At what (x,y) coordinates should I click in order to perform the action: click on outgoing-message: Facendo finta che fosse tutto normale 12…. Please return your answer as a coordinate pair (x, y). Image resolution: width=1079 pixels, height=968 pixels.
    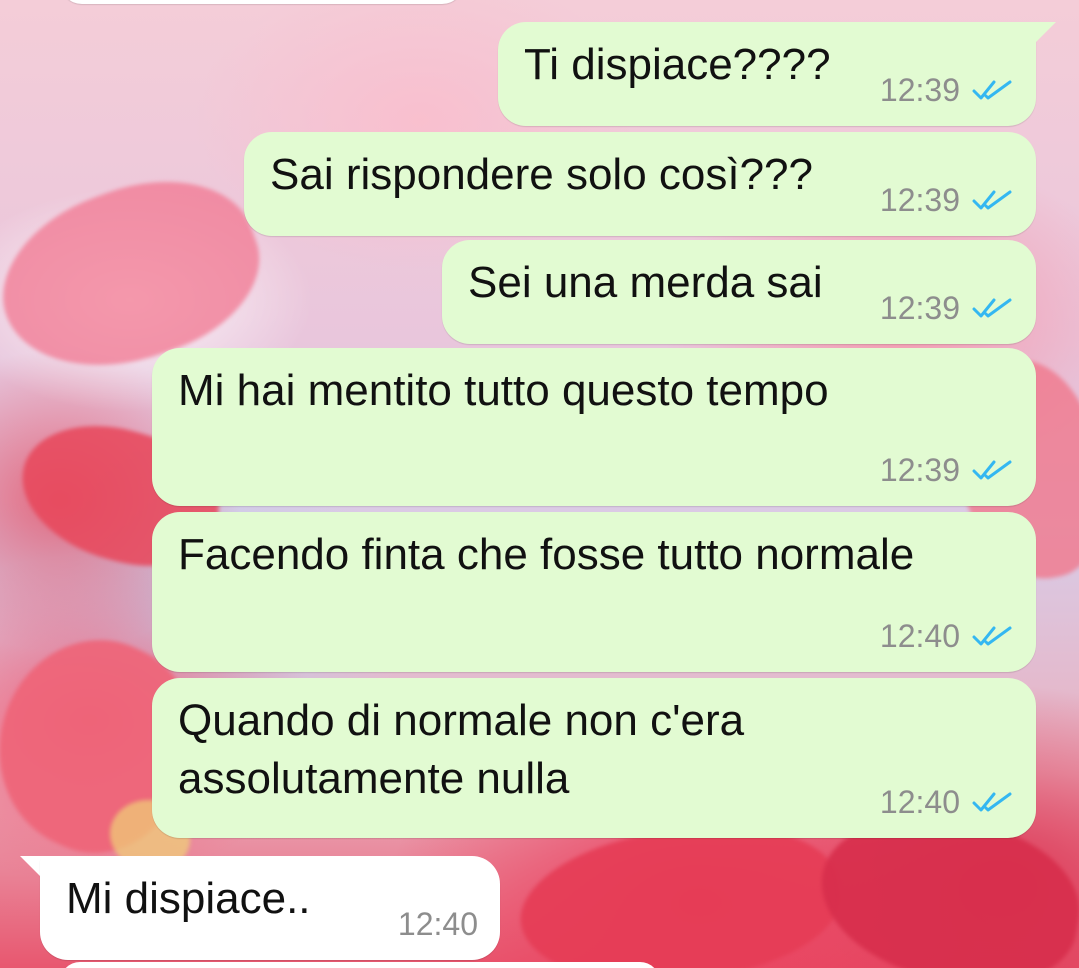
    Looking at the image, I should click on (594, 592).